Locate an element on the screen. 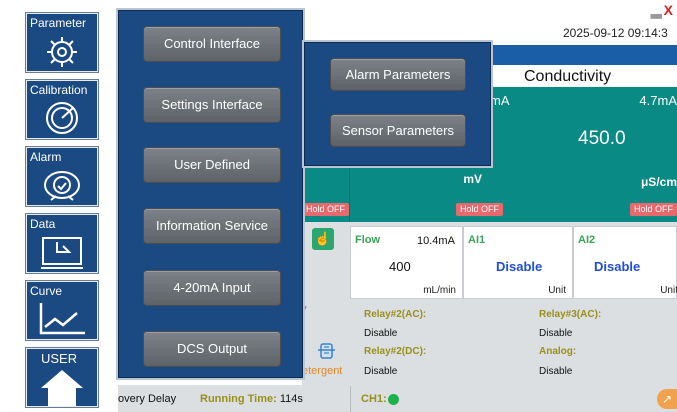  nav-data-label: Data is located at coordinates (43, 224).